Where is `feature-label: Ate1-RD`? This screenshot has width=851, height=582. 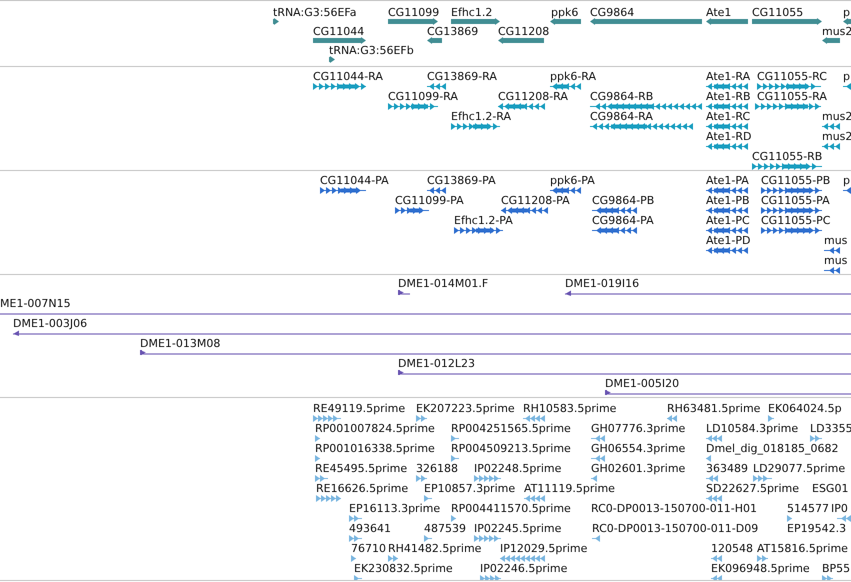
feature-label: Ate1-RD is located at coordinates (729, 136).